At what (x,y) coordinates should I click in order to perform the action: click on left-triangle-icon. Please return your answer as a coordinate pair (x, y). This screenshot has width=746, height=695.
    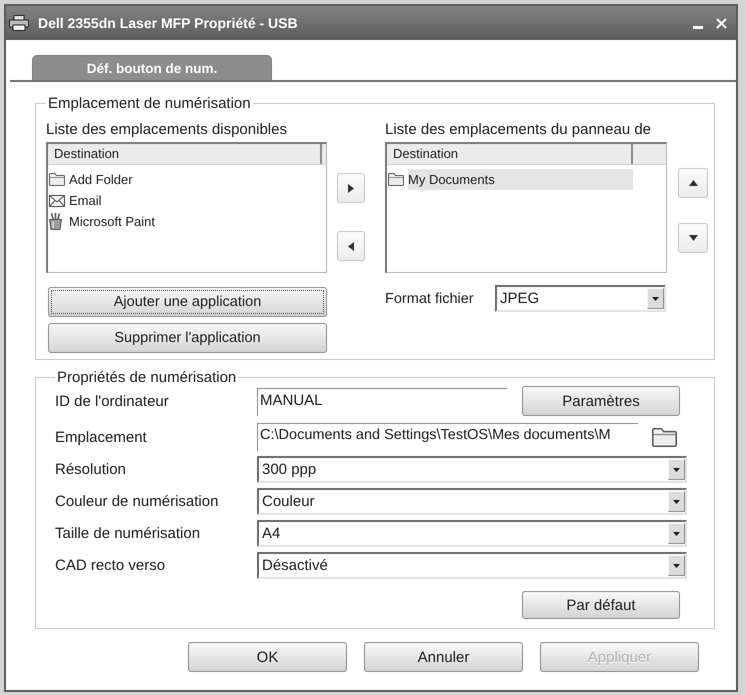
    Looking at the image, I should click on (351, 246).